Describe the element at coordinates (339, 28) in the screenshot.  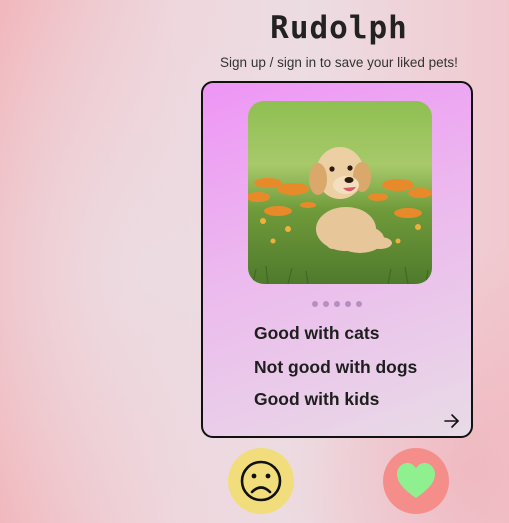
I see `app-title: Rudolph` at that location.